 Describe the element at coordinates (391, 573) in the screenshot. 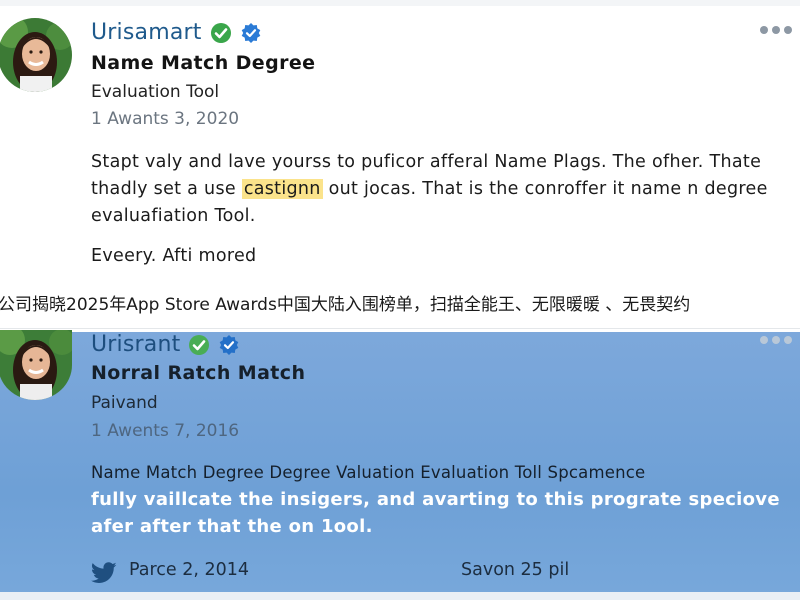

I see `post-footer: Parce 2, 2014 Savon 25 pil` at that location.